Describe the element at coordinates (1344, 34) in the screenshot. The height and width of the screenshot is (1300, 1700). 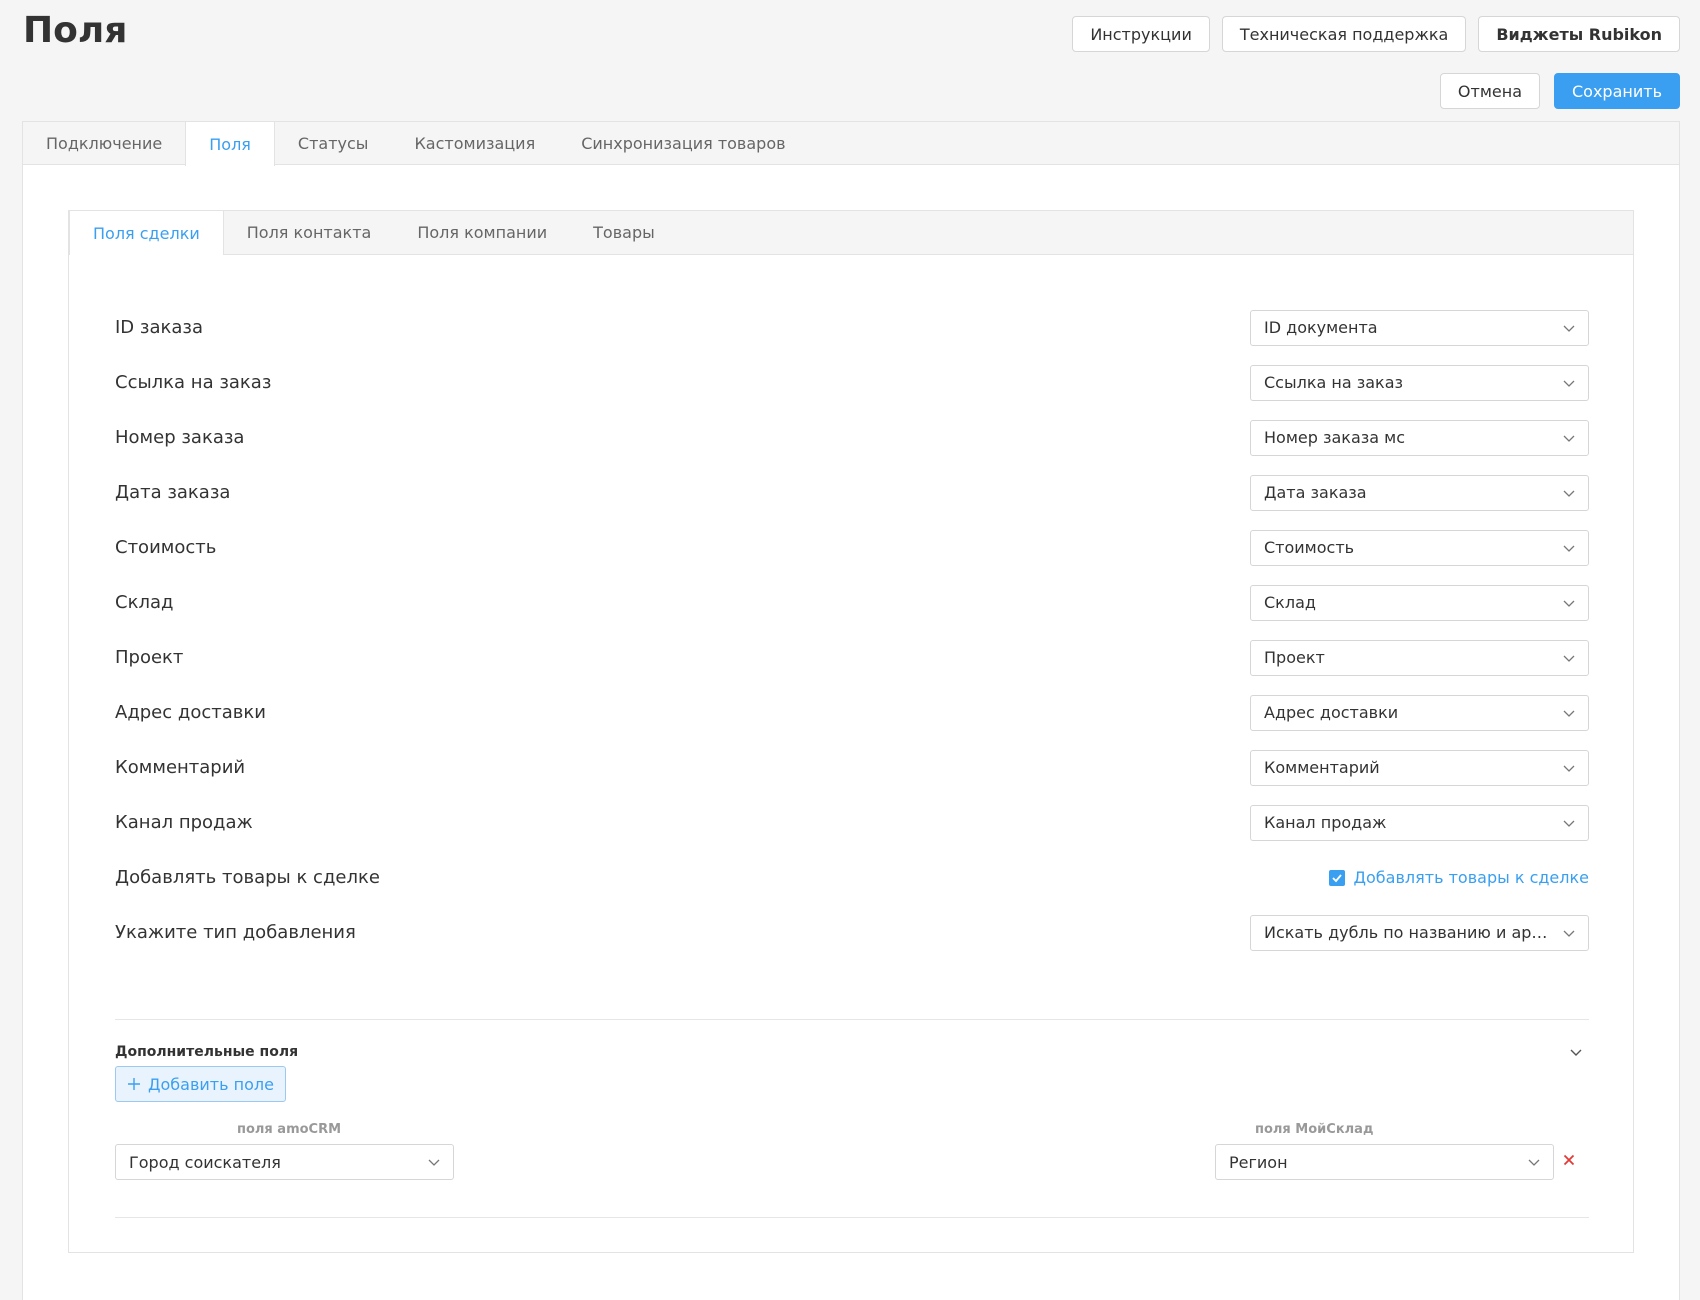
I see `support-button: Техническая поддержка` at that location.